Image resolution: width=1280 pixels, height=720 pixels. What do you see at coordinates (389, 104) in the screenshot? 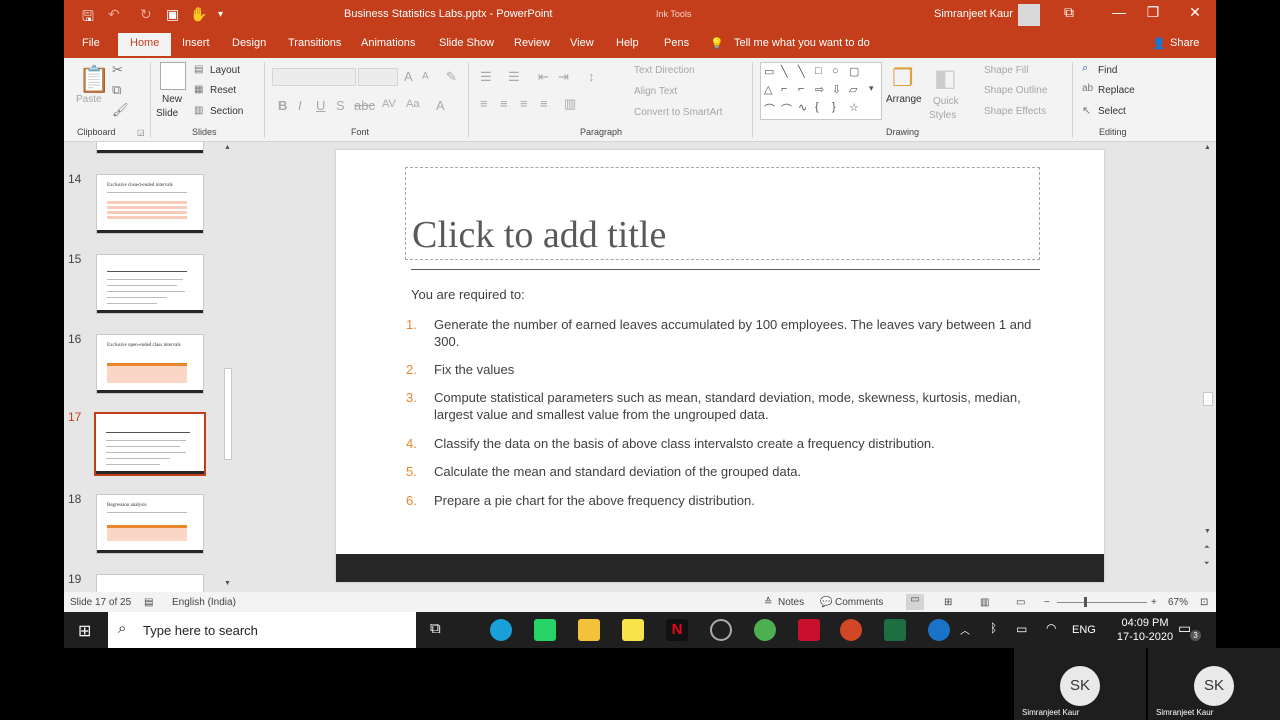
I see `char-spacing-icon: AV` at bounding box center [389, 104].